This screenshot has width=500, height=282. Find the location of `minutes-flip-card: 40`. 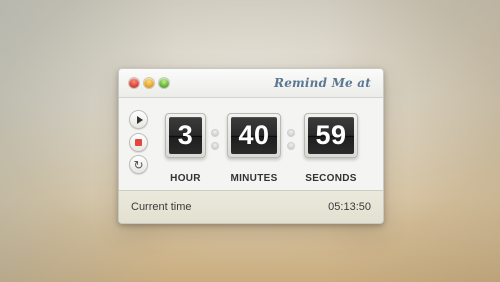

minutes-flip-card: 40 is located at coordinates (254, 135).